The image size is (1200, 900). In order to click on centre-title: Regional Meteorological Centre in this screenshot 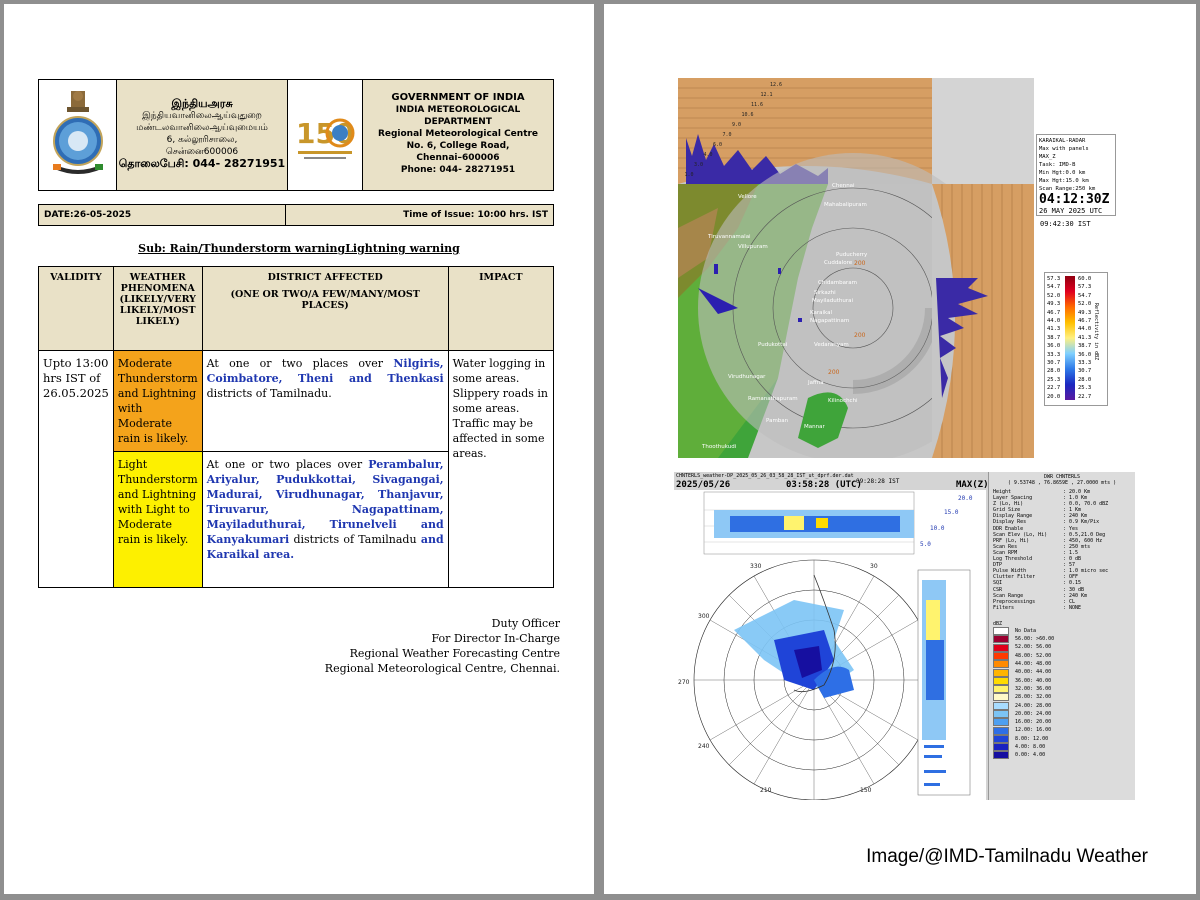, I will do `click(458, 134)`.